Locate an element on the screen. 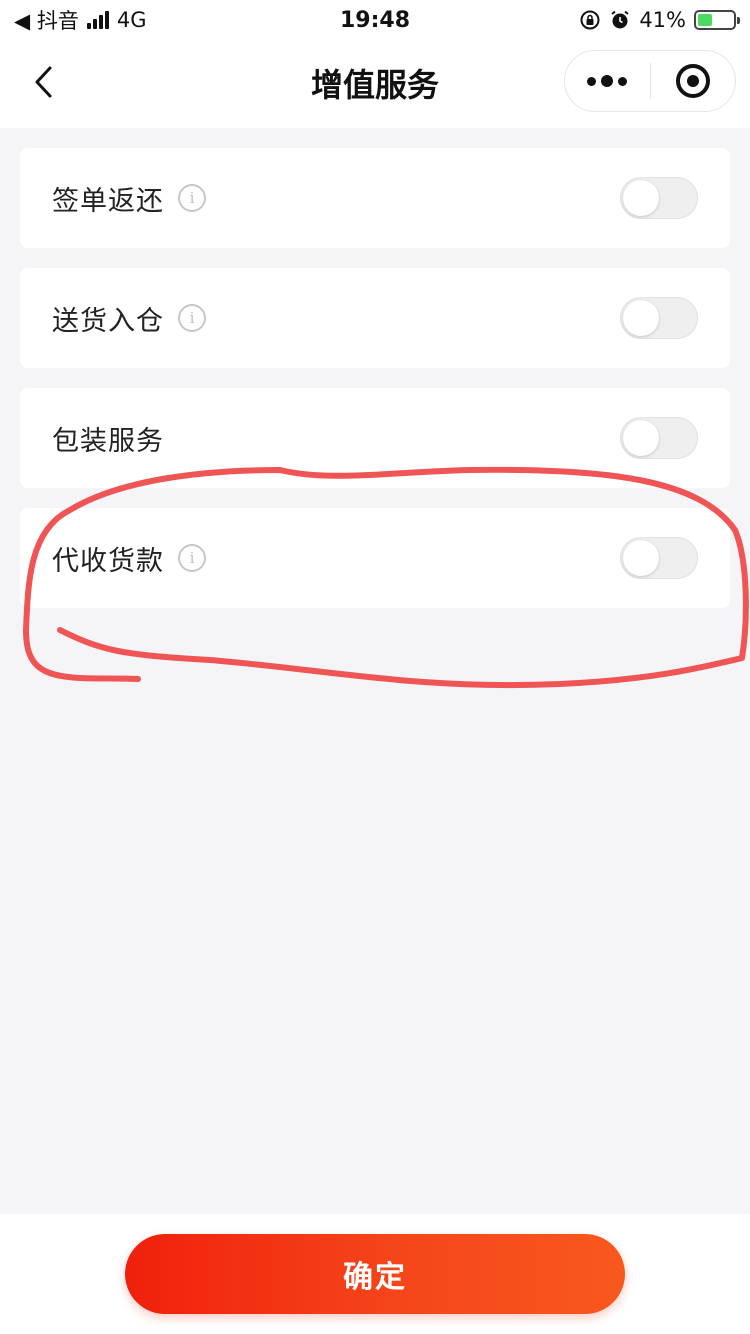  mini-program-capsule is located at coordinates (650, 81).